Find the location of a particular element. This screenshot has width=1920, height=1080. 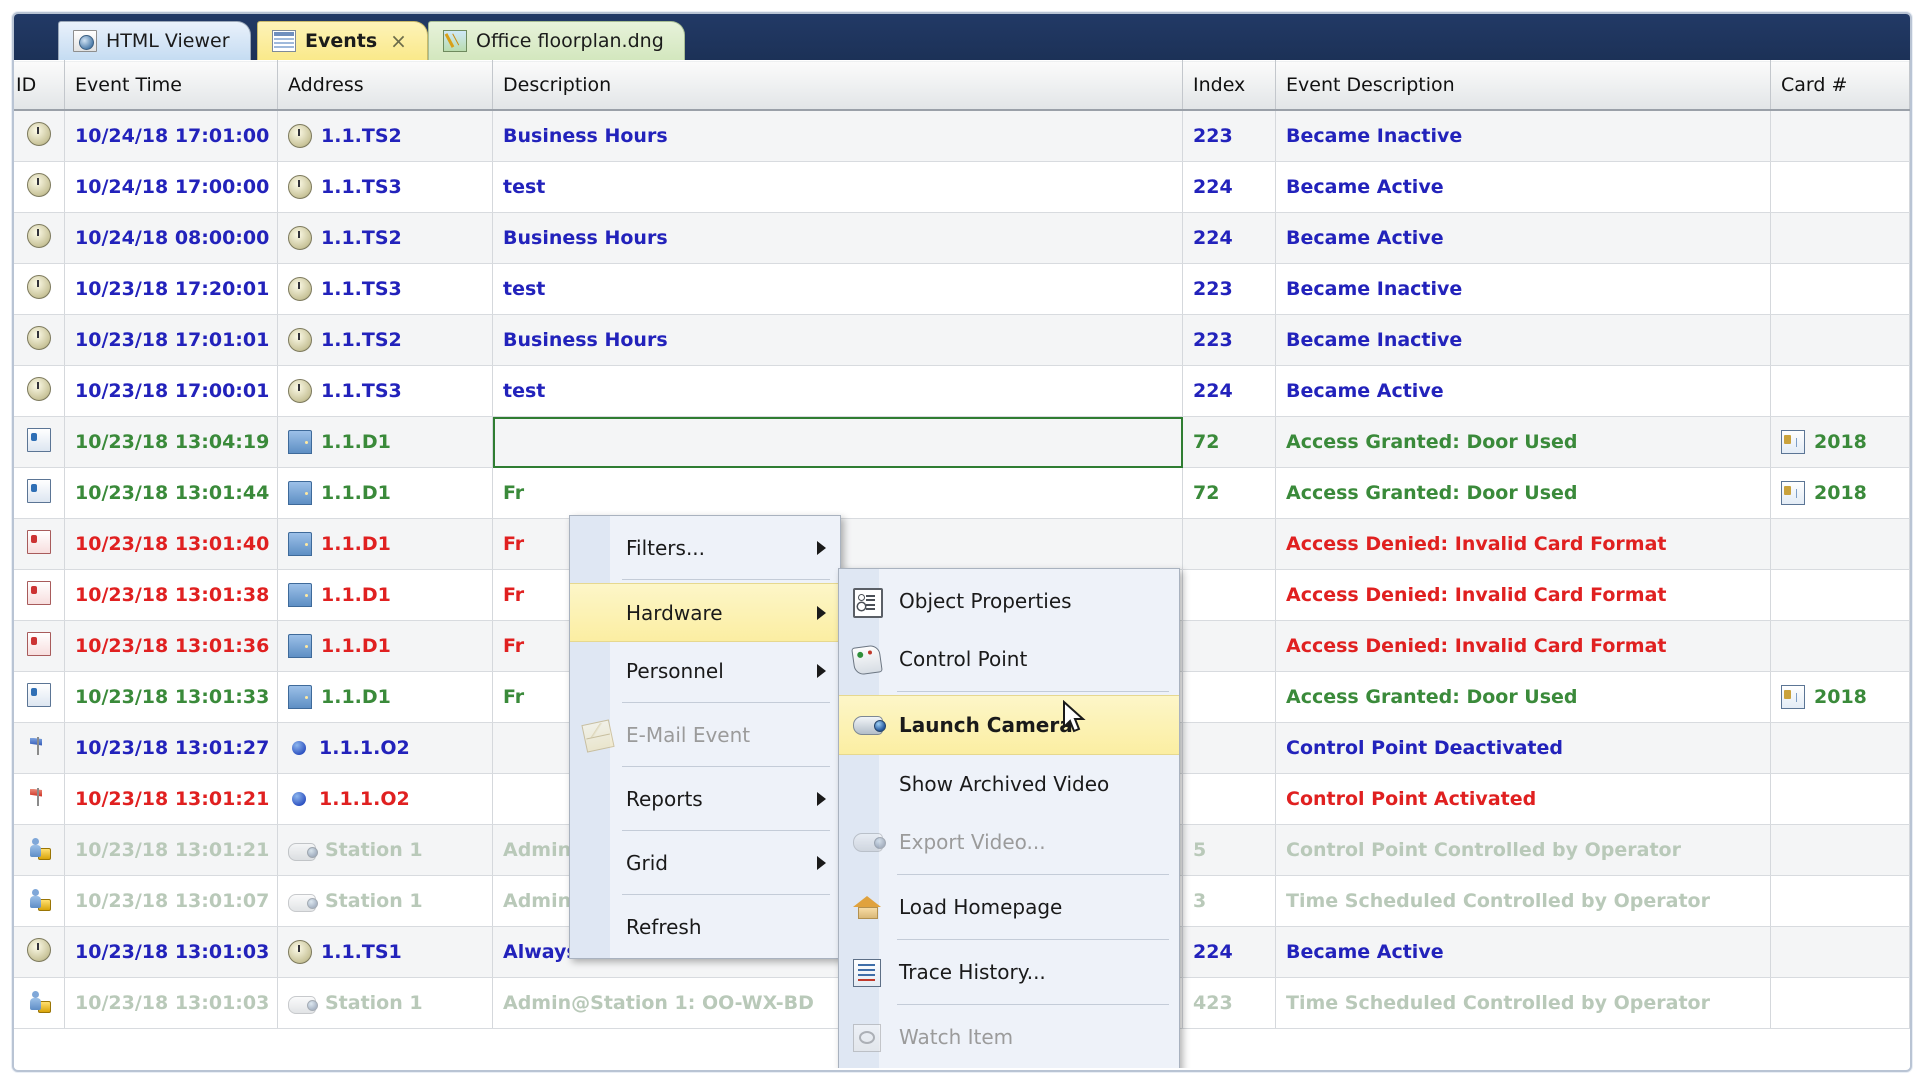

export-video-icon is located at coordinates (869, 842).